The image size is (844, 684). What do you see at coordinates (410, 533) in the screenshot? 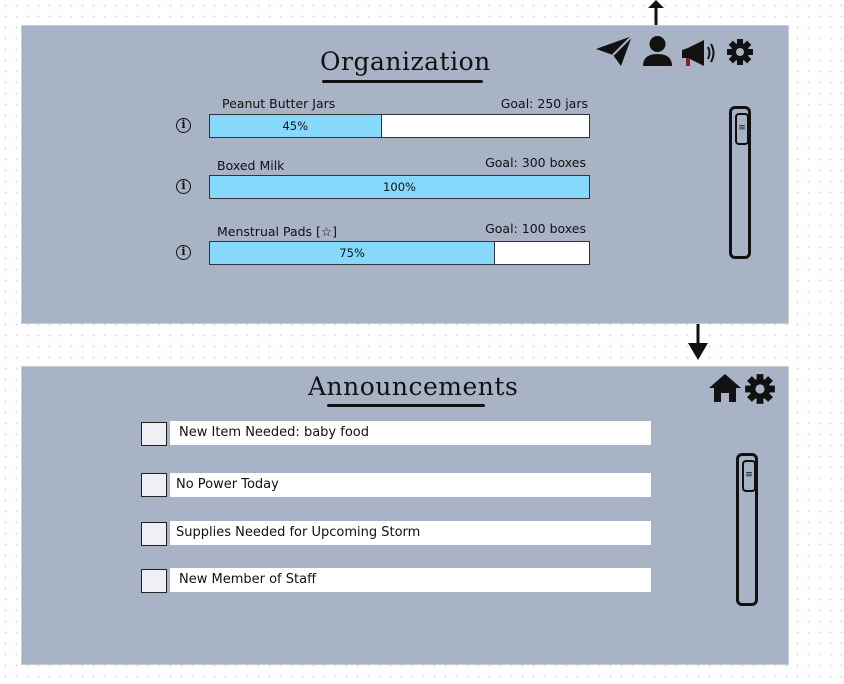
I see `announcement-text: Supplies Needed for Upcoming Storm` at bounding box center [410, 533].